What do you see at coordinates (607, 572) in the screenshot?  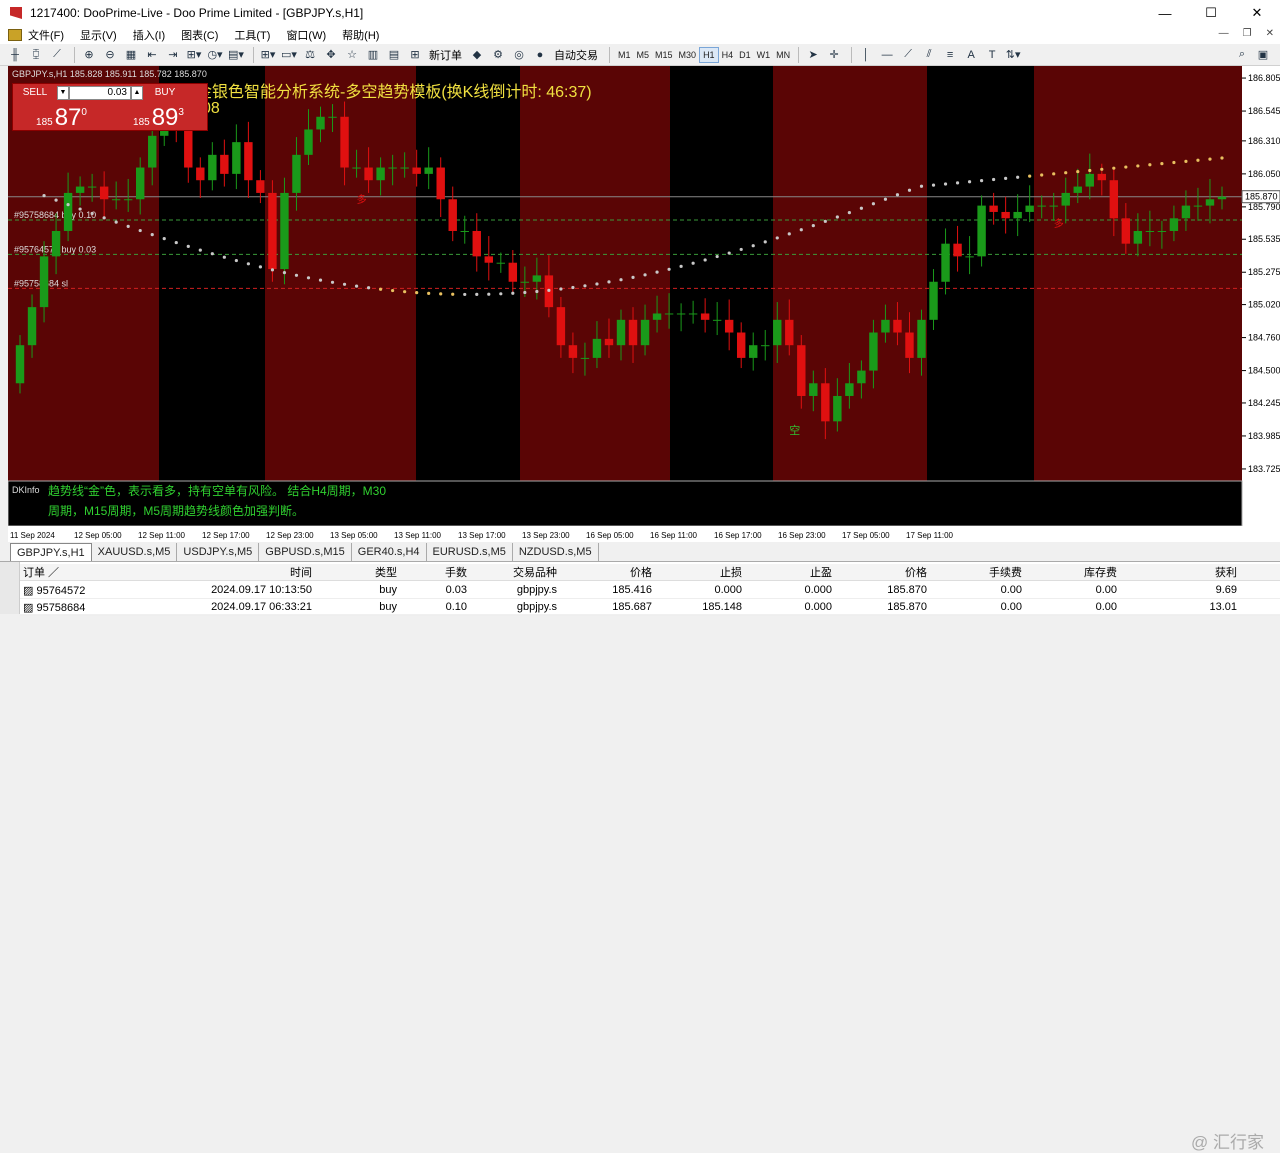 I see `col-price: 价格` at bounding box center [607, 572].